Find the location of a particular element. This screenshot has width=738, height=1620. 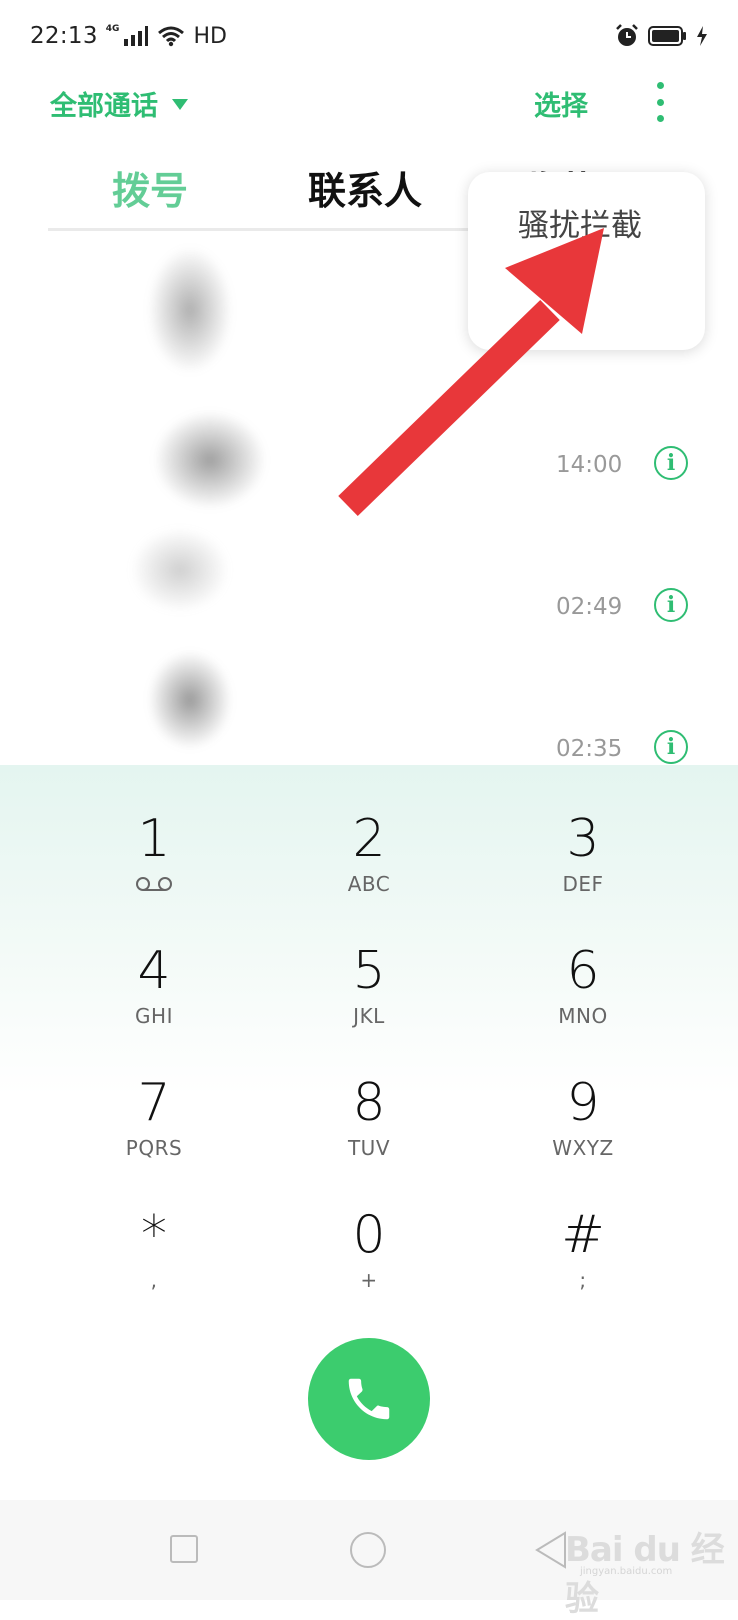

dial-key-3: 3 DEF is located at coordinates (583, 865).